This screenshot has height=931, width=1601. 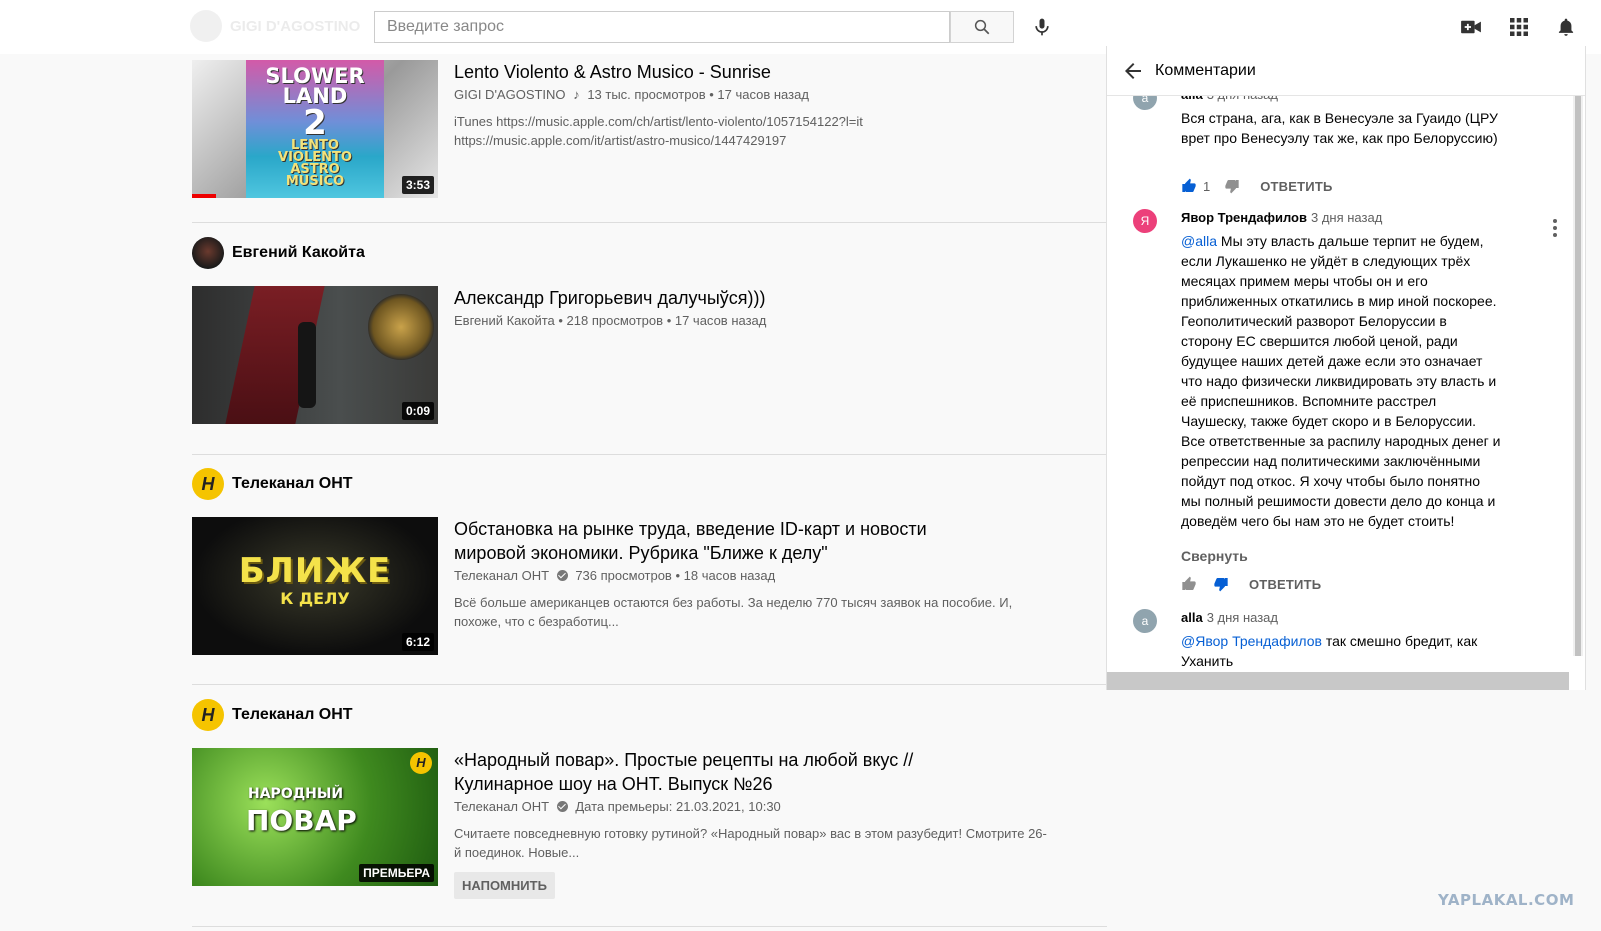 I want to click on logo-text: GIGI D'AGOSTINO, so click(x=295, y=26).